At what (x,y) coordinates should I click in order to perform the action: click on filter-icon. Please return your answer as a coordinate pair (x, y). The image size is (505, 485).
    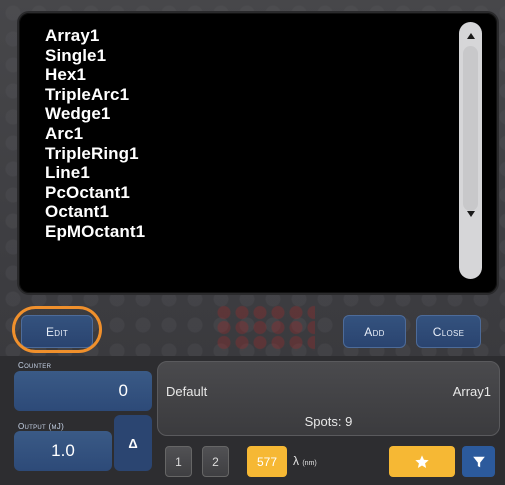
    Looking at the image, I should click on (478, 461).